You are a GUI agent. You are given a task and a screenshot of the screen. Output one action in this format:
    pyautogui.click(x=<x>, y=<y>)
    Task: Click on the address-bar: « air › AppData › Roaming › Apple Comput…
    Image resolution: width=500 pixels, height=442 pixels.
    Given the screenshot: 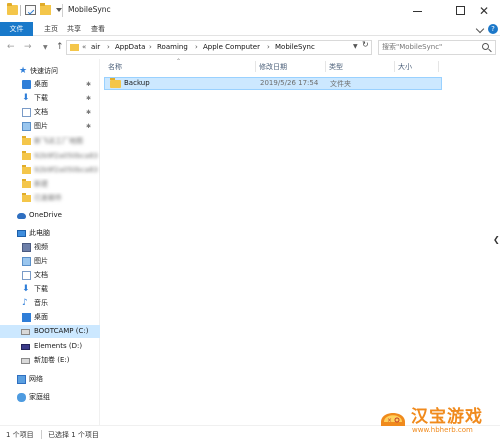 What is the action you would take?
    pyautogui.click(x=219, y=47)
    